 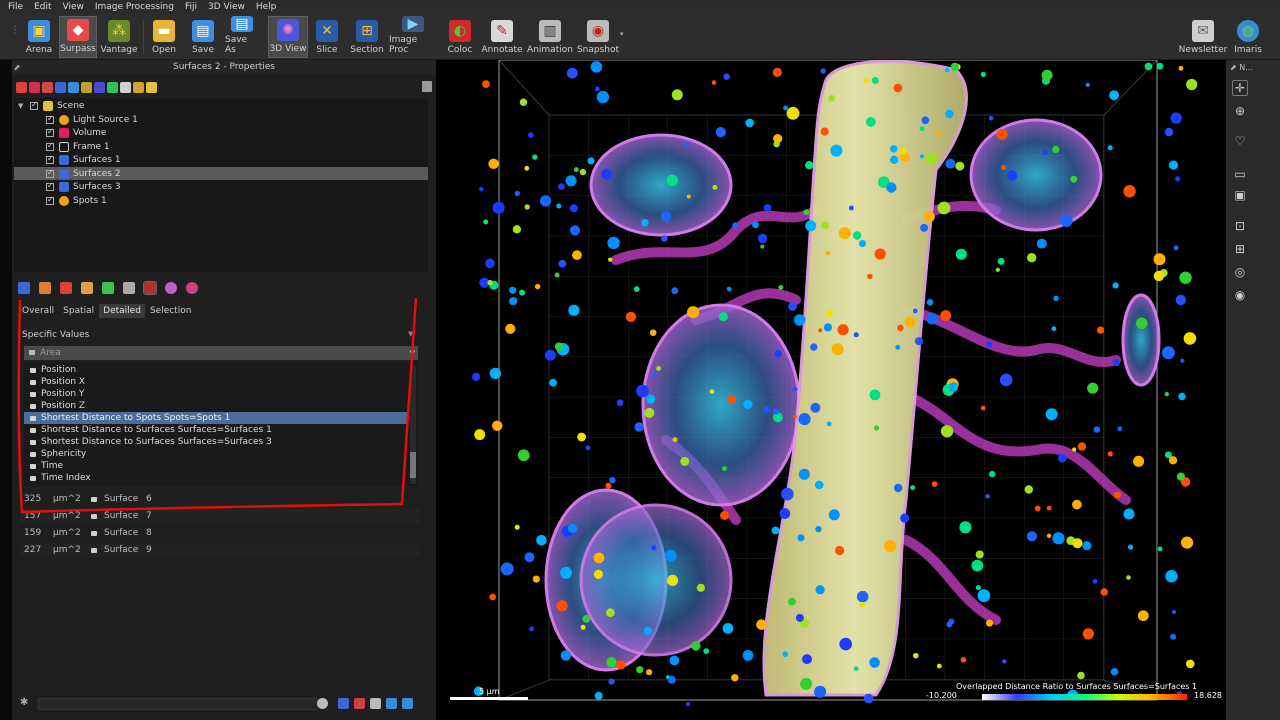 What do you see at coordinates (17, 66) in the screenshot?
I see `undock-icon: ⬈` at bounding box center [17, 66].